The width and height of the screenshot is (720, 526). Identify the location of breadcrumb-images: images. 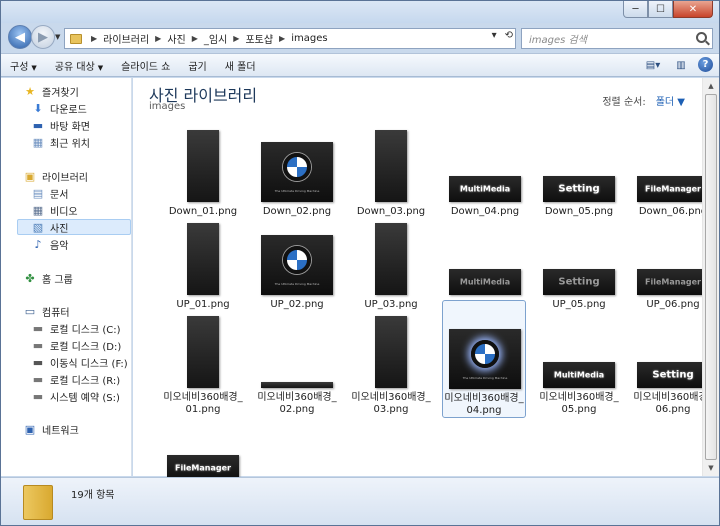
(309, 38).